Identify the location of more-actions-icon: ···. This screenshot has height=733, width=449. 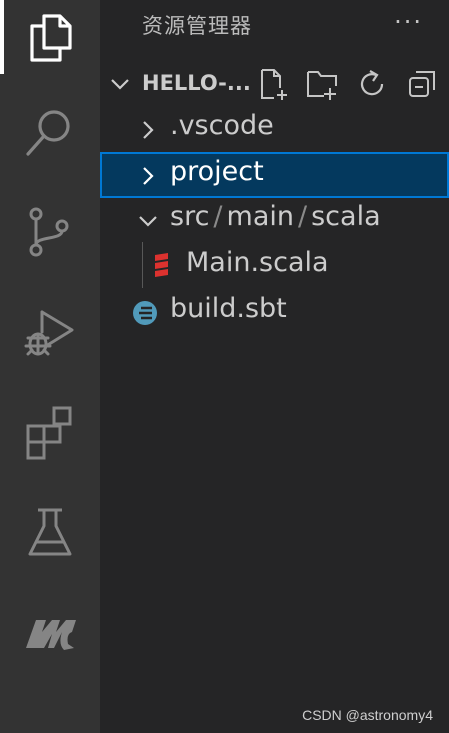
(408, 22).